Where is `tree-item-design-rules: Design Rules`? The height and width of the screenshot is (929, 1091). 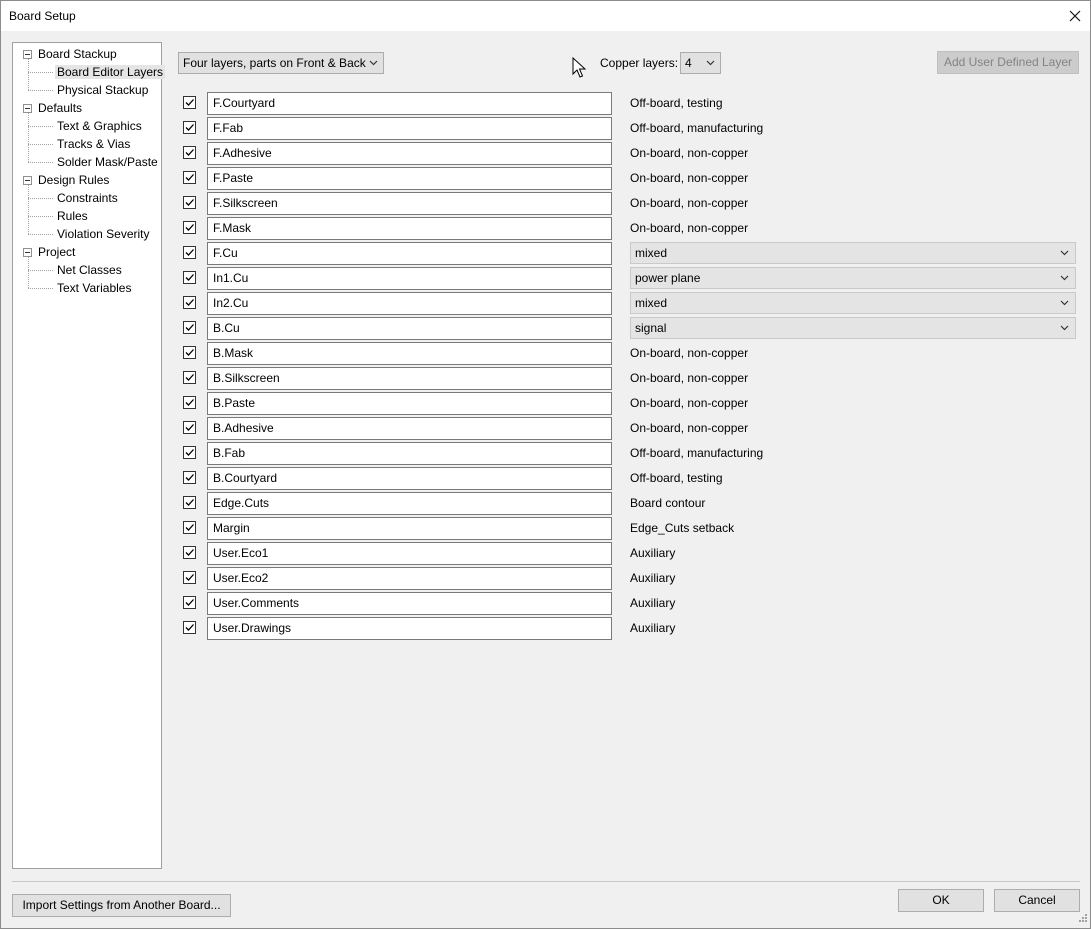
tree-item-design-rules: Design Rules is located at coordinates (73, 180).